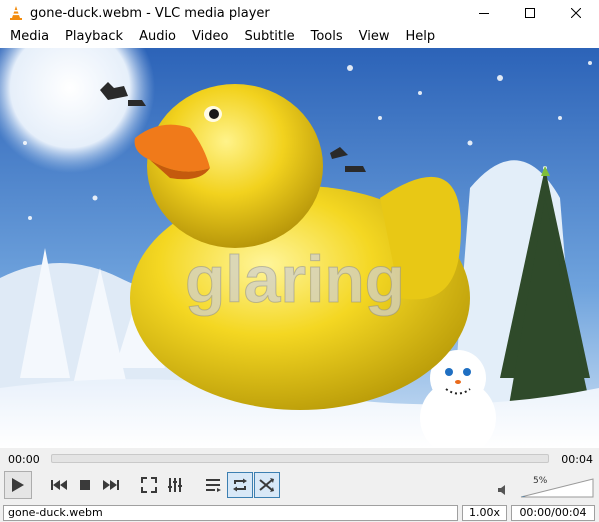 Image resolution: width=599 pixels, height=522 pixels. Describe the element at coordinates (503, 490) in the screenshot. I see `speaker-icon` at that location.